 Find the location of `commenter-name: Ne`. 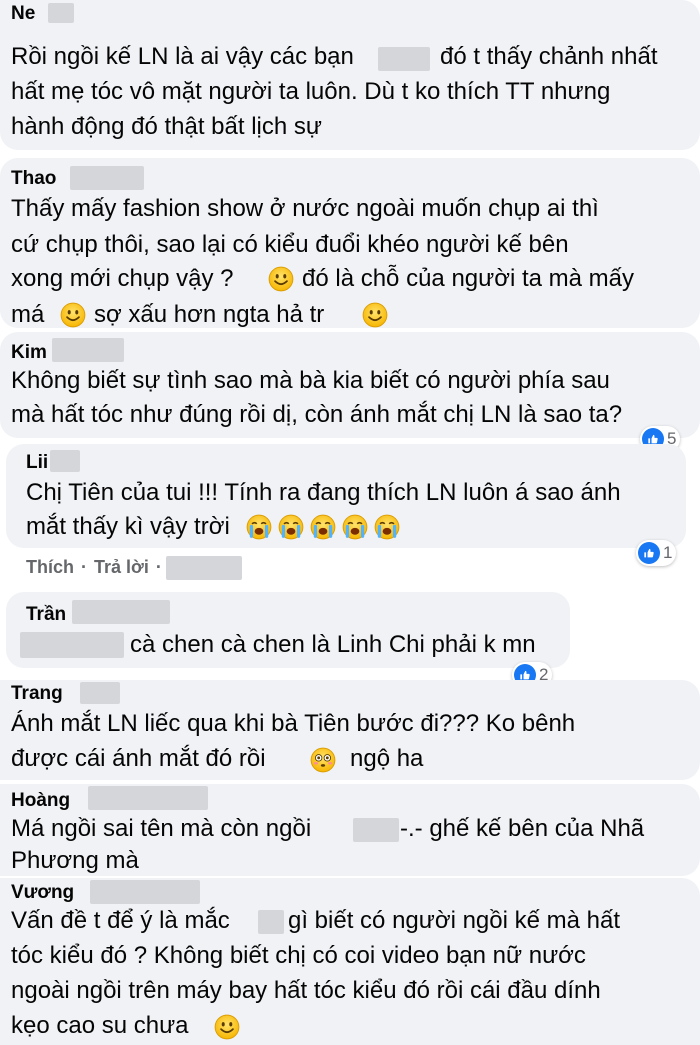

commenter-name: Ne is located at coordinates (23, 14).